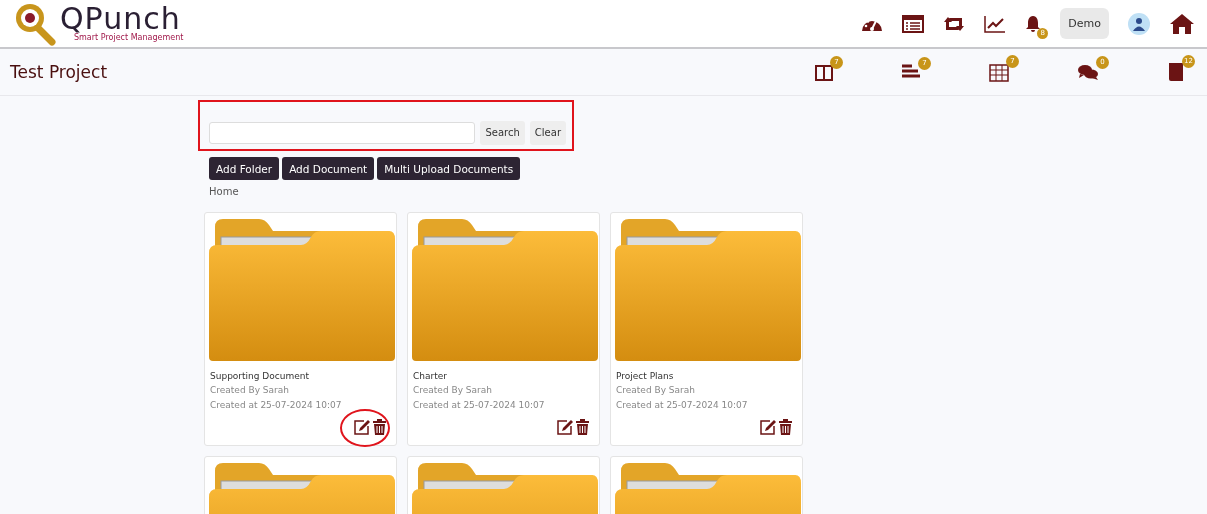  I want to click on folder-name: Project Plans, so click(706, 376).